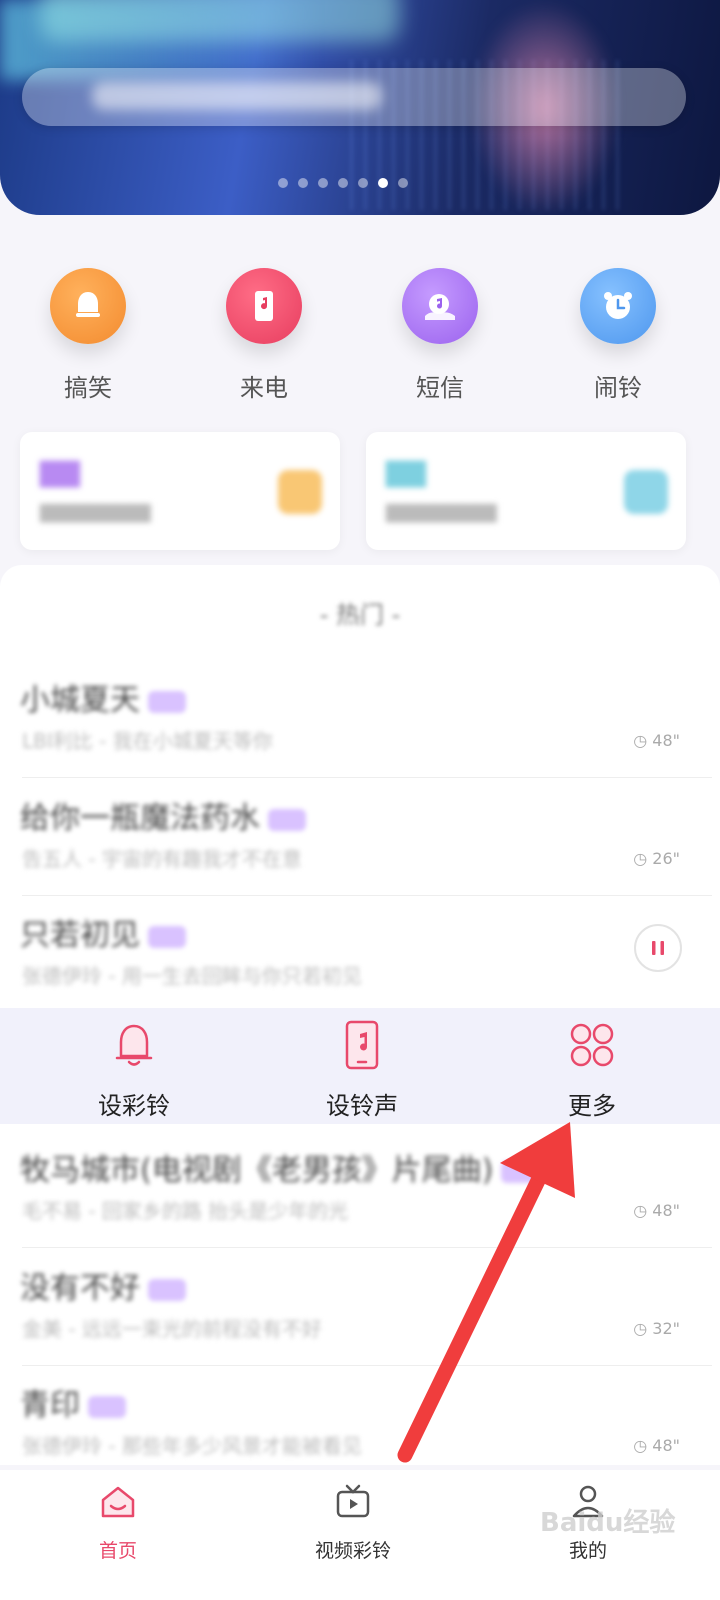 Image resolution: width=720 pixels, height=1600 pixels. Describe the element at coordinates (147, 741) in the screenshot. I see `song-subtitle: LBI利比 - 我在小城夏天等你` at that location.